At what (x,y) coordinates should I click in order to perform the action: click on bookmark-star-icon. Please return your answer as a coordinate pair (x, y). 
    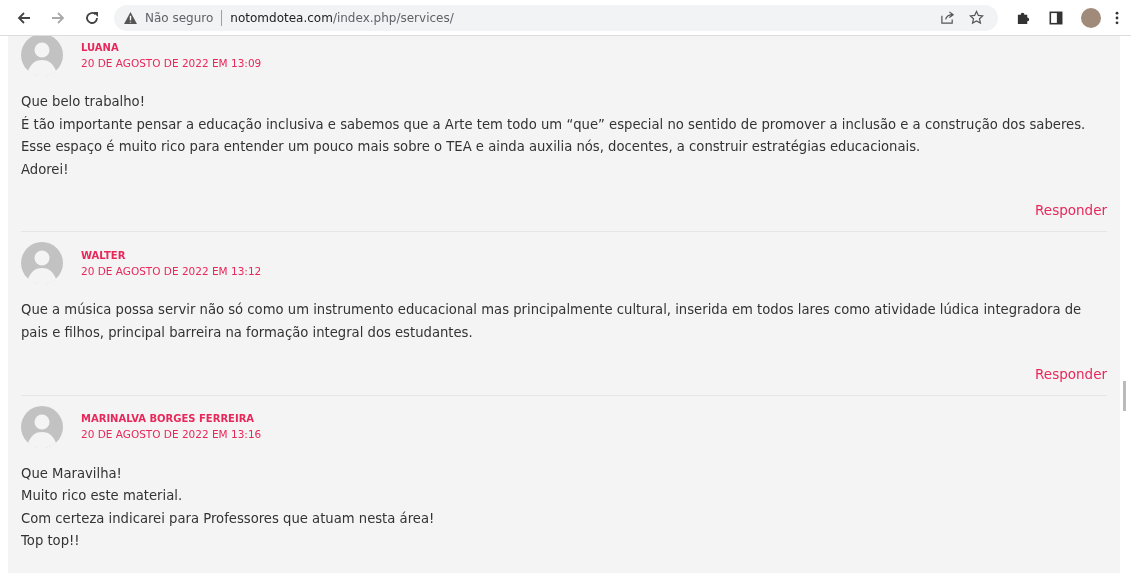
    Looking at the image, I should click on (976, 17).